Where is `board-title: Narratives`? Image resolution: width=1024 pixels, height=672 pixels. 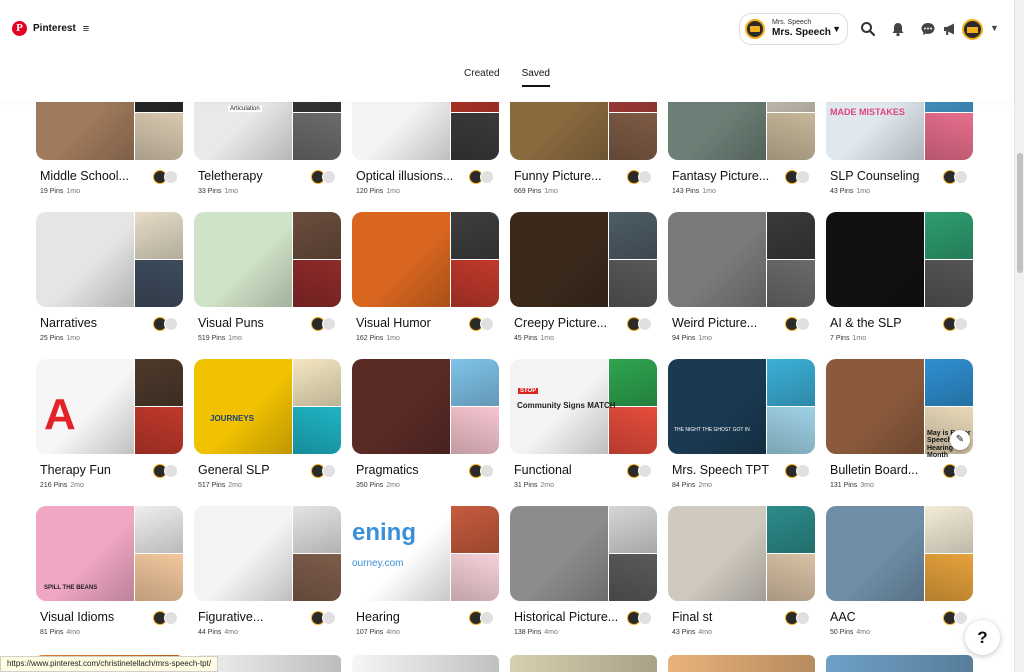
board-title: Narratives is located at coordinates (99, 323).